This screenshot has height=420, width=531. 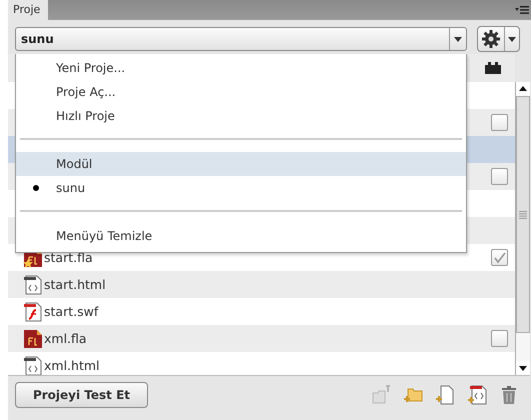 I want to click on test-project-button: Projeyi Test Et, so click(x=81, y=395).